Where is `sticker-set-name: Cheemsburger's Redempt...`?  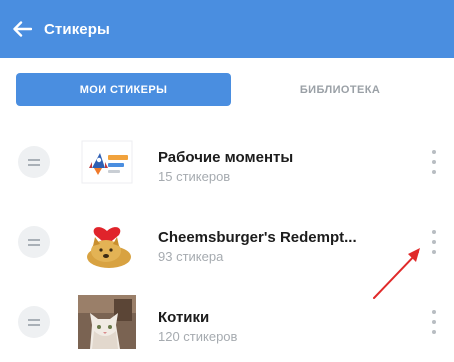 sticker-set-name: Cheemsburger's Redempt... is located at coordinates (257, 237).